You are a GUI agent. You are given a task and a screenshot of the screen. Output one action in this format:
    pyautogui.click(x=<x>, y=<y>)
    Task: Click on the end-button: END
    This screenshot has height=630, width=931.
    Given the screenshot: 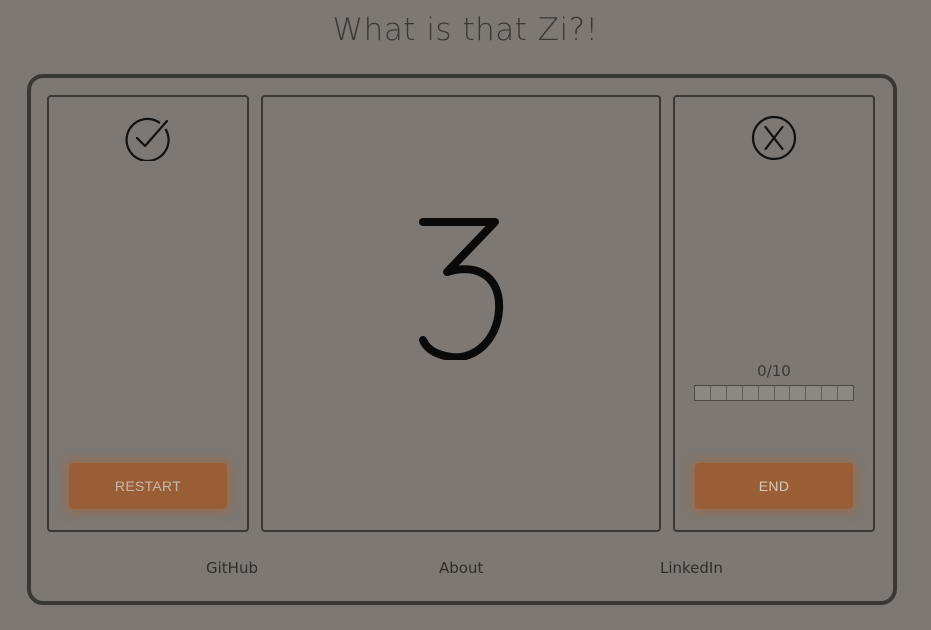 What is the action you would take?
    pyautogui.click(x=774, y=486)
    